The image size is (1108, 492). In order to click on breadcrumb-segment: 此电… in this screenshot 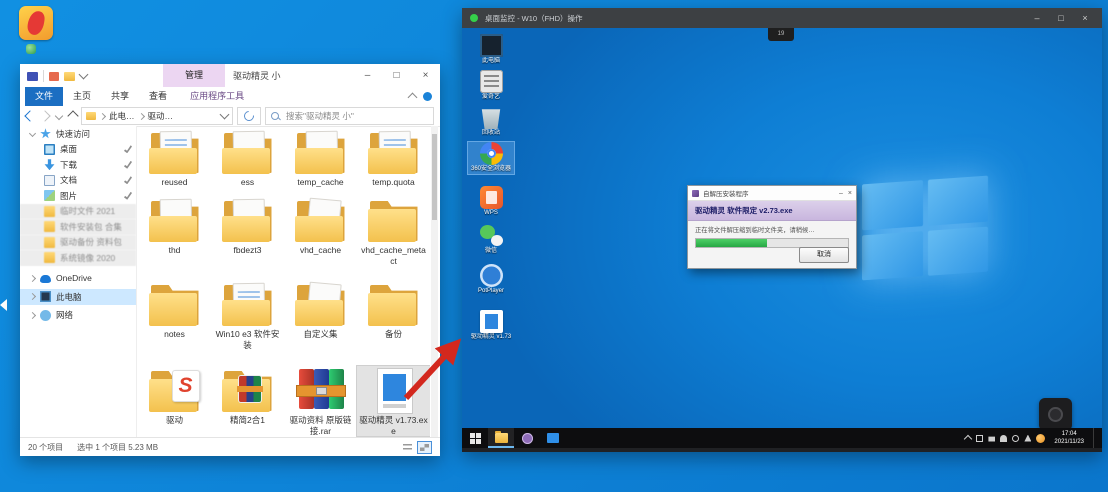, I will do `click(122, 116)`.